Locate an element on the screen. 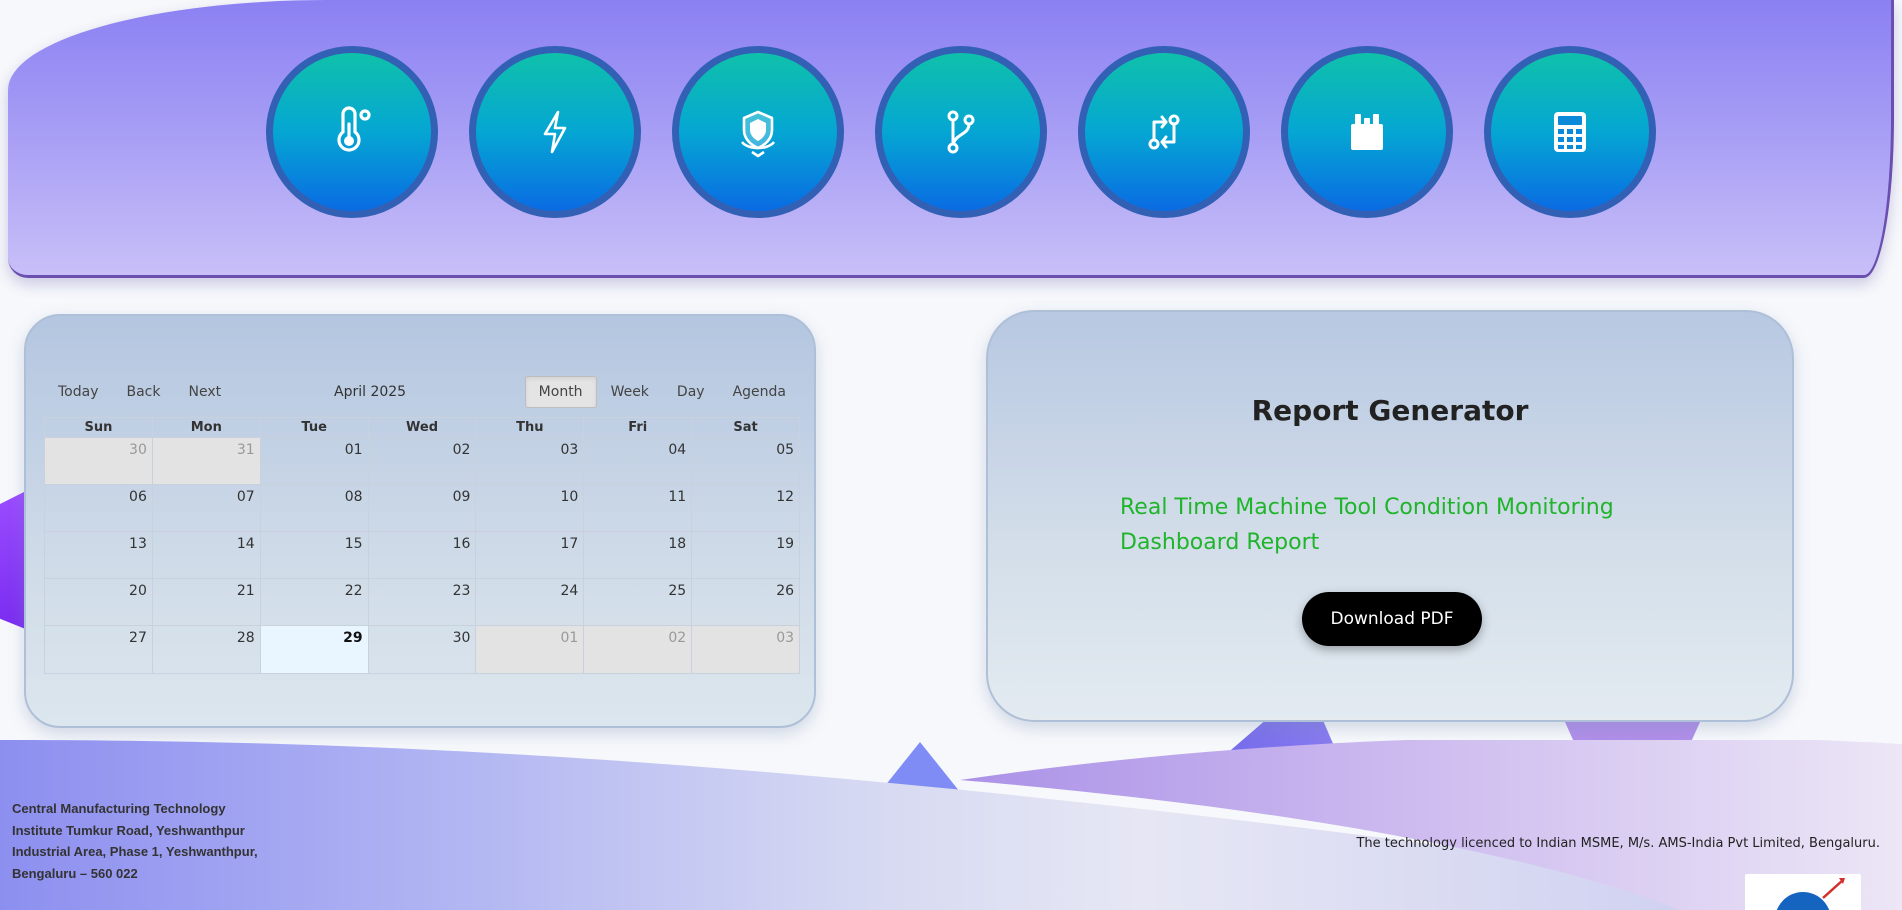  shield-icon is located at coordinates (758, 134).